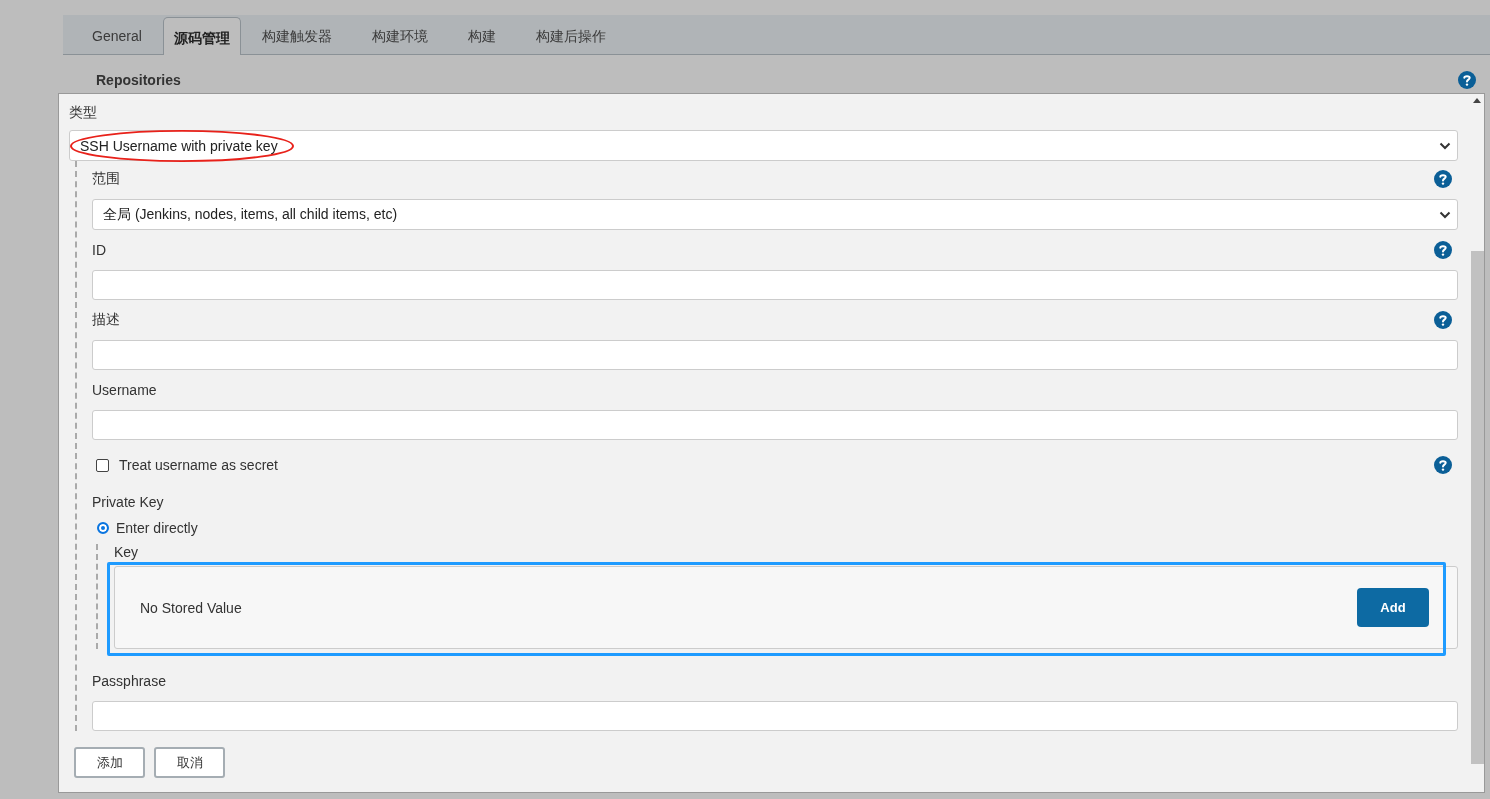 The image size is (1490, 799). What do you see at coordinates (296, 35) in the screenshot?
I see `tab: 构建触发器` at bounding box center [296, 35].